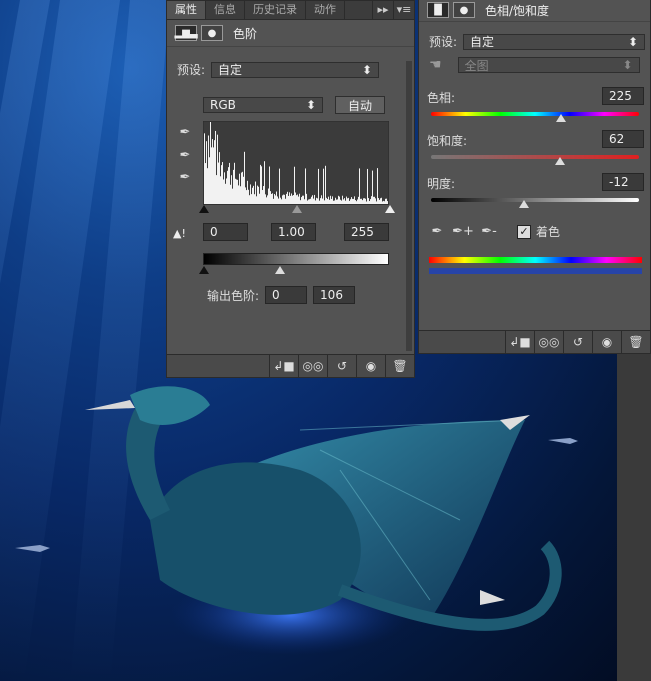  Describe the element at coordinates (535, 114) in the screenshot. I see `hue-track` at that location.